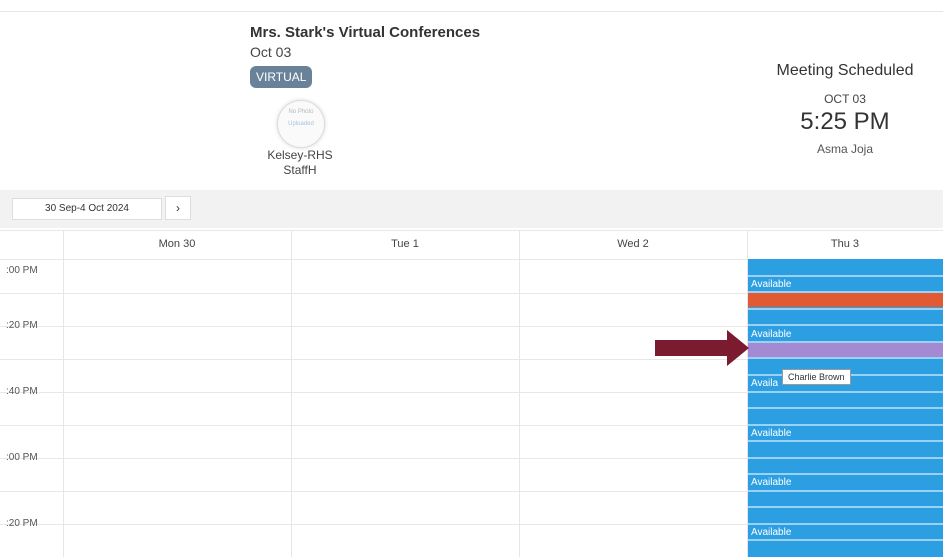 Image resolution: width=943 pixels, height=557 pixels. I want to click on day-header-wed: Wed 2, so click(633, 244).